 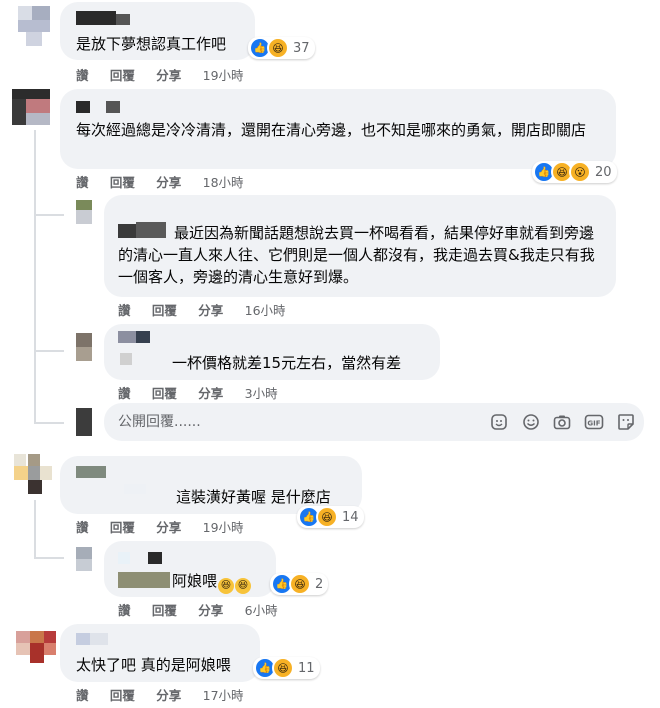 What do you see at coordinates (531, 422) in the screenshot?
I see `emoji-icon` at bounding box center [531, 422].